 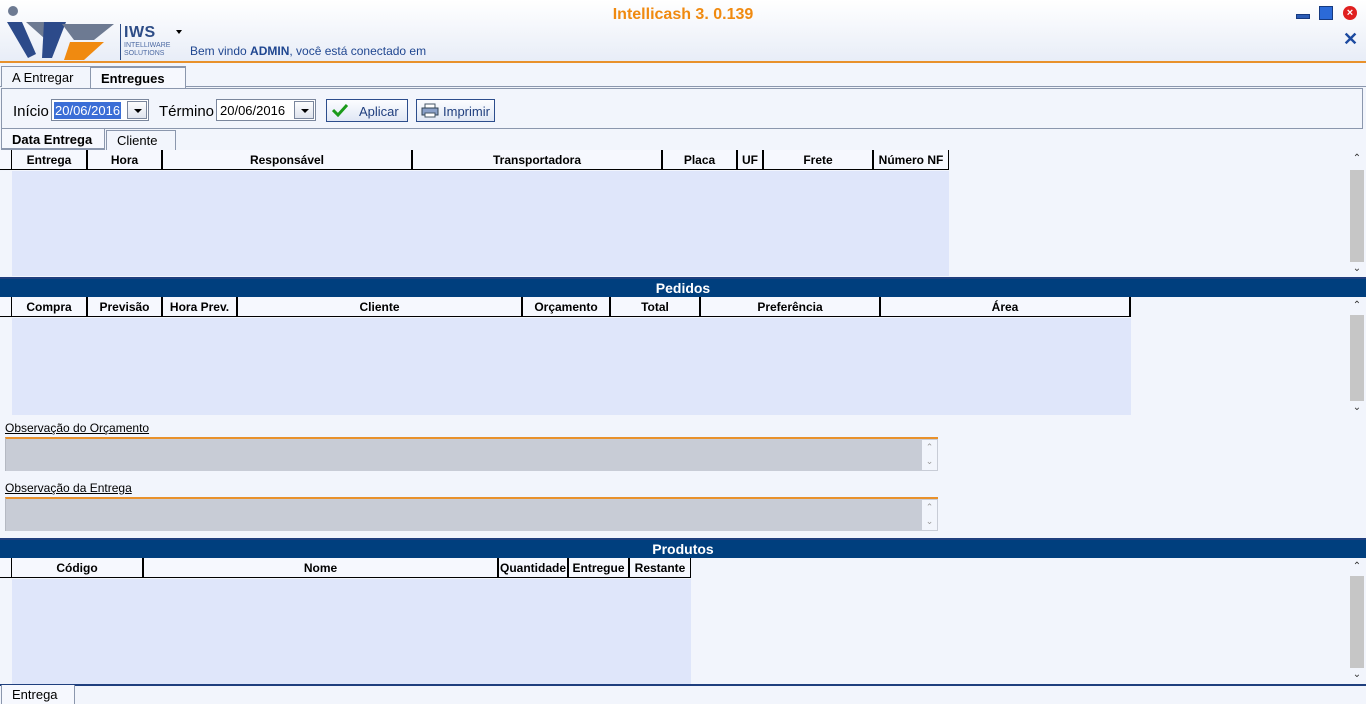 What do you see at coordinates (147, 49) in the screenshot?
I see `logo-subtitle: INTELLIWARE SOLUTIONS` at bounding box center [147, 49].